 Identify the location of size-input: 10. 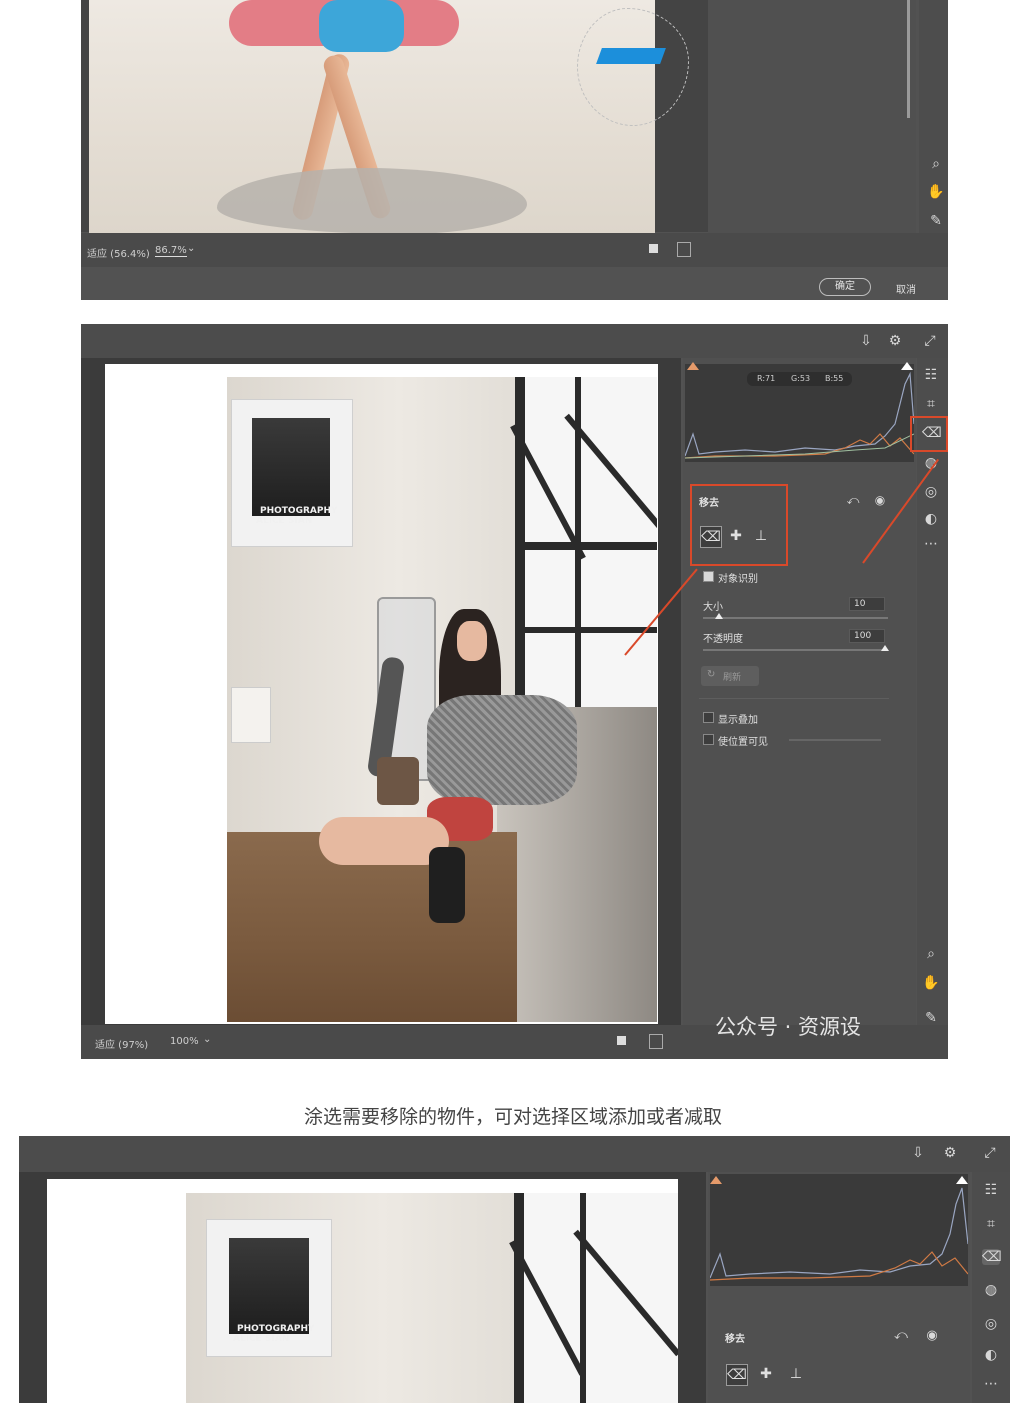
(867, 604).